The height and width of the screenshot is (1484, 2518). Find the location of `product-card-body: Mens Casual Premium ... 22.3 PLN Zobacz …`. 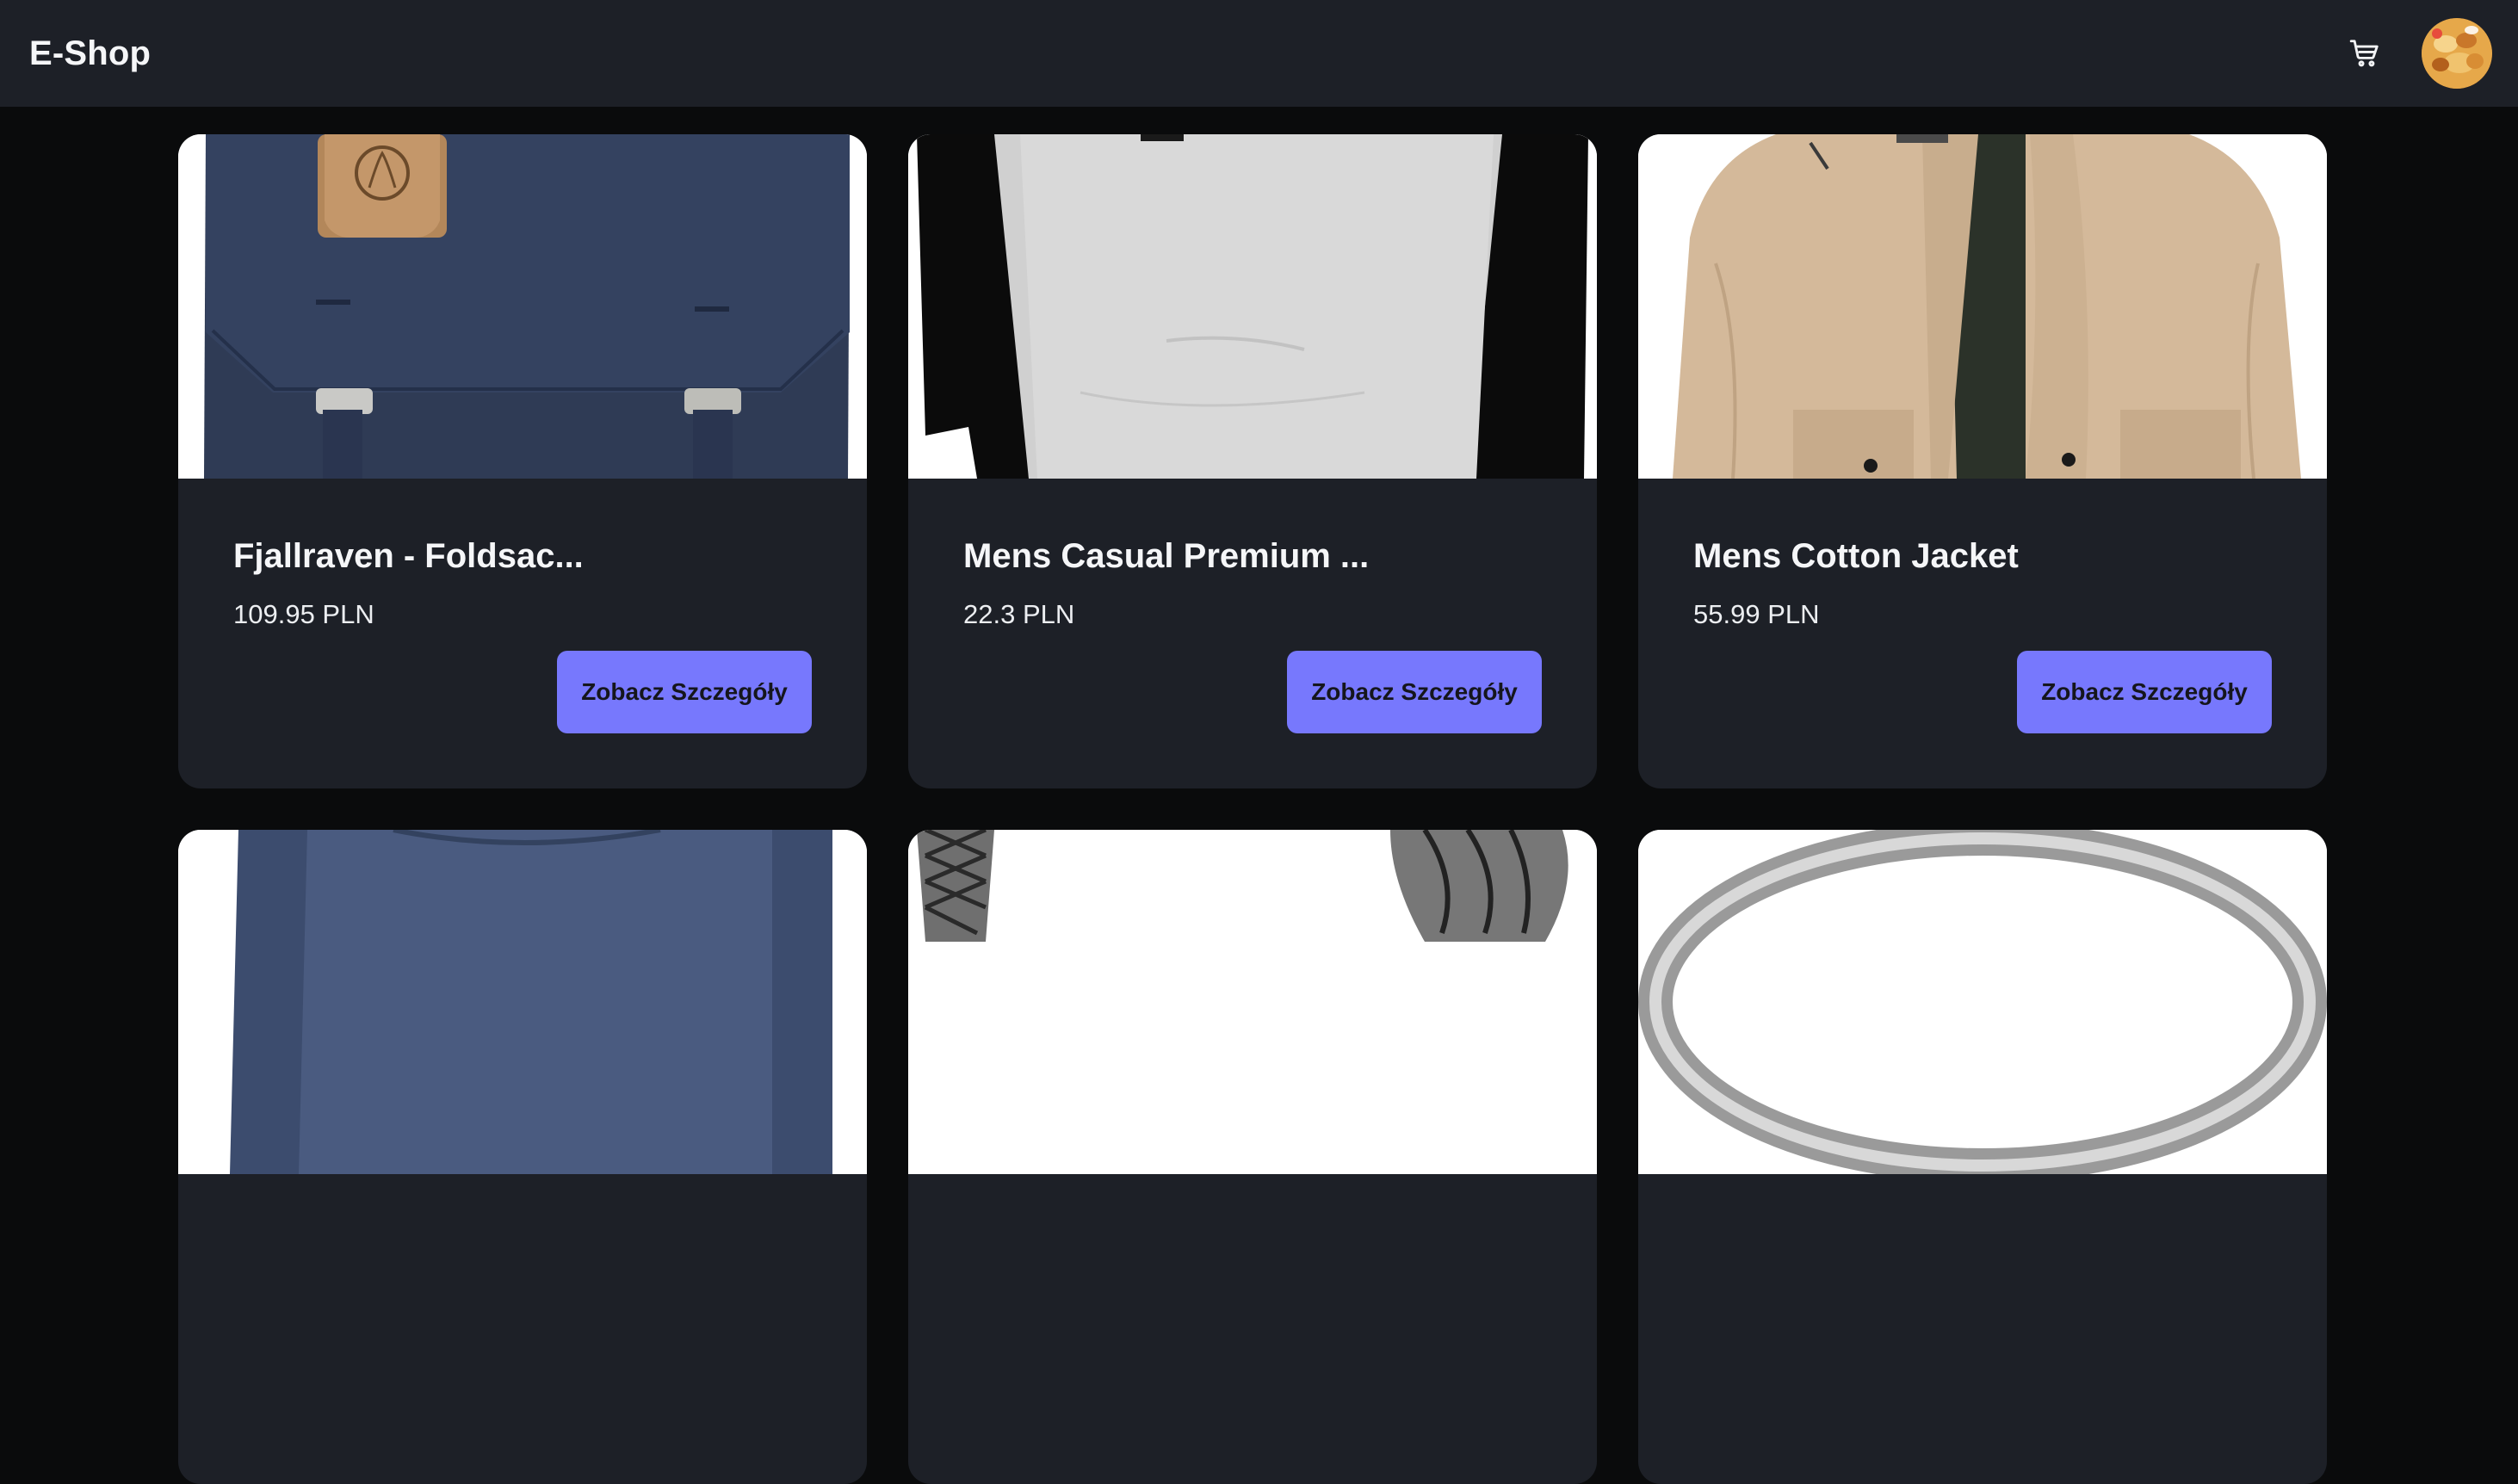

product-card-body: Mens Casual Premium ... 22.3 PLN Zobacz … is located at coordinates (1252, 633).